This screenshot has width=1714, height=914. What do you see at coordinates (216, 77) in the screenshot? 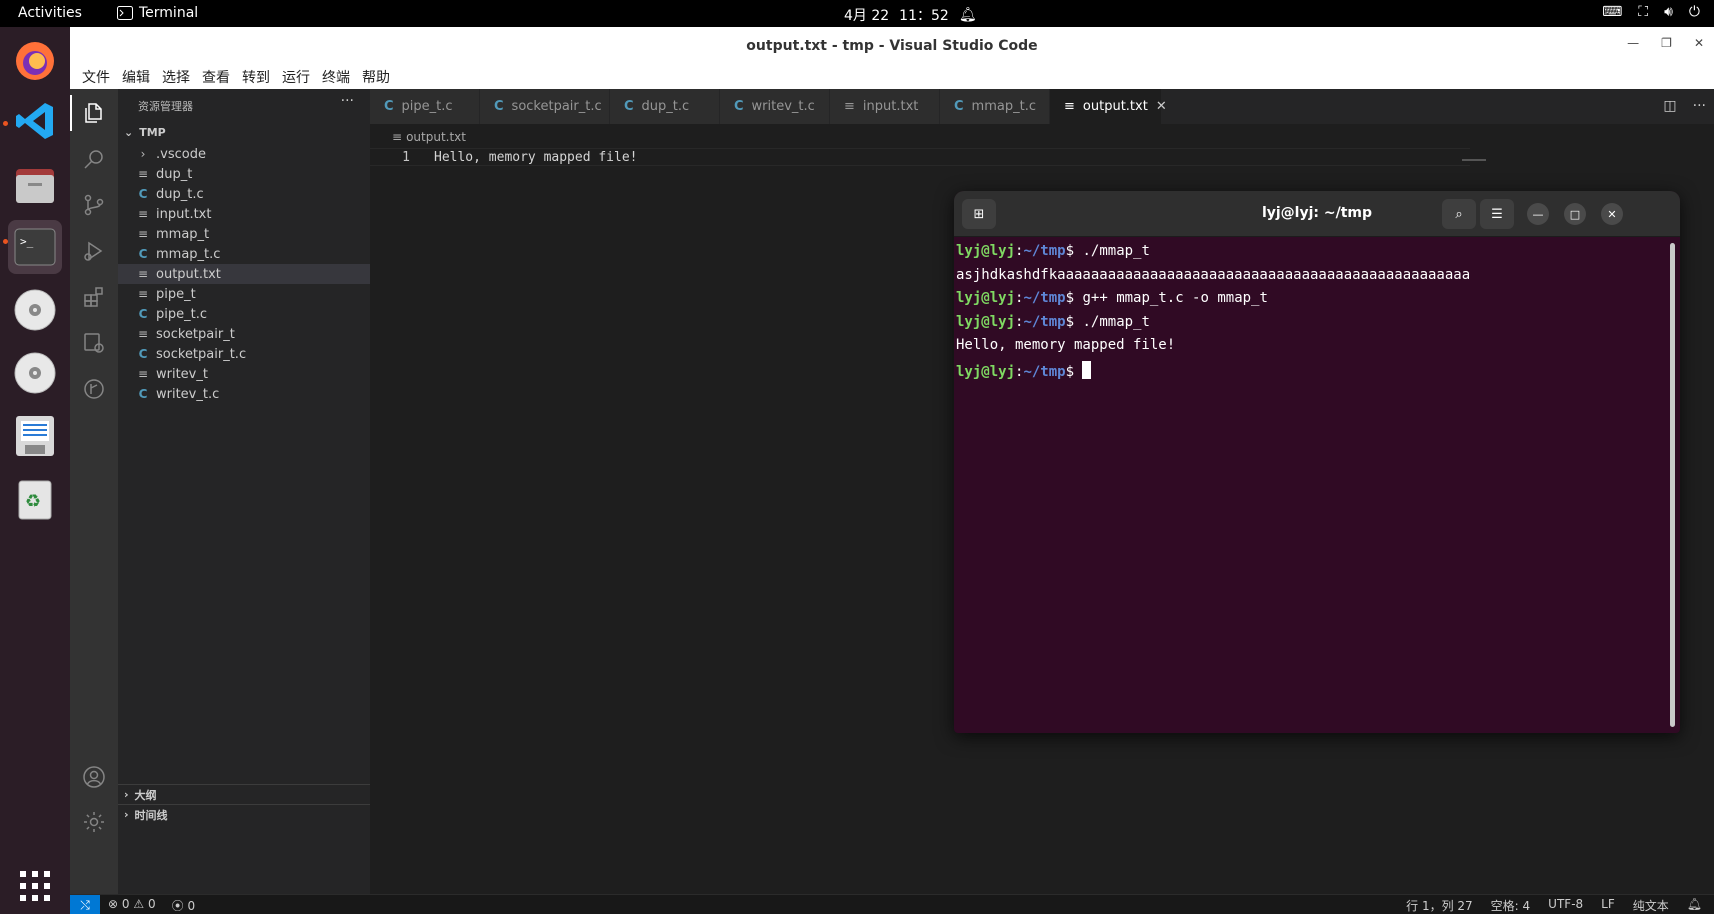
I see `menu-view: 查看` at bounding box center [216, 77].